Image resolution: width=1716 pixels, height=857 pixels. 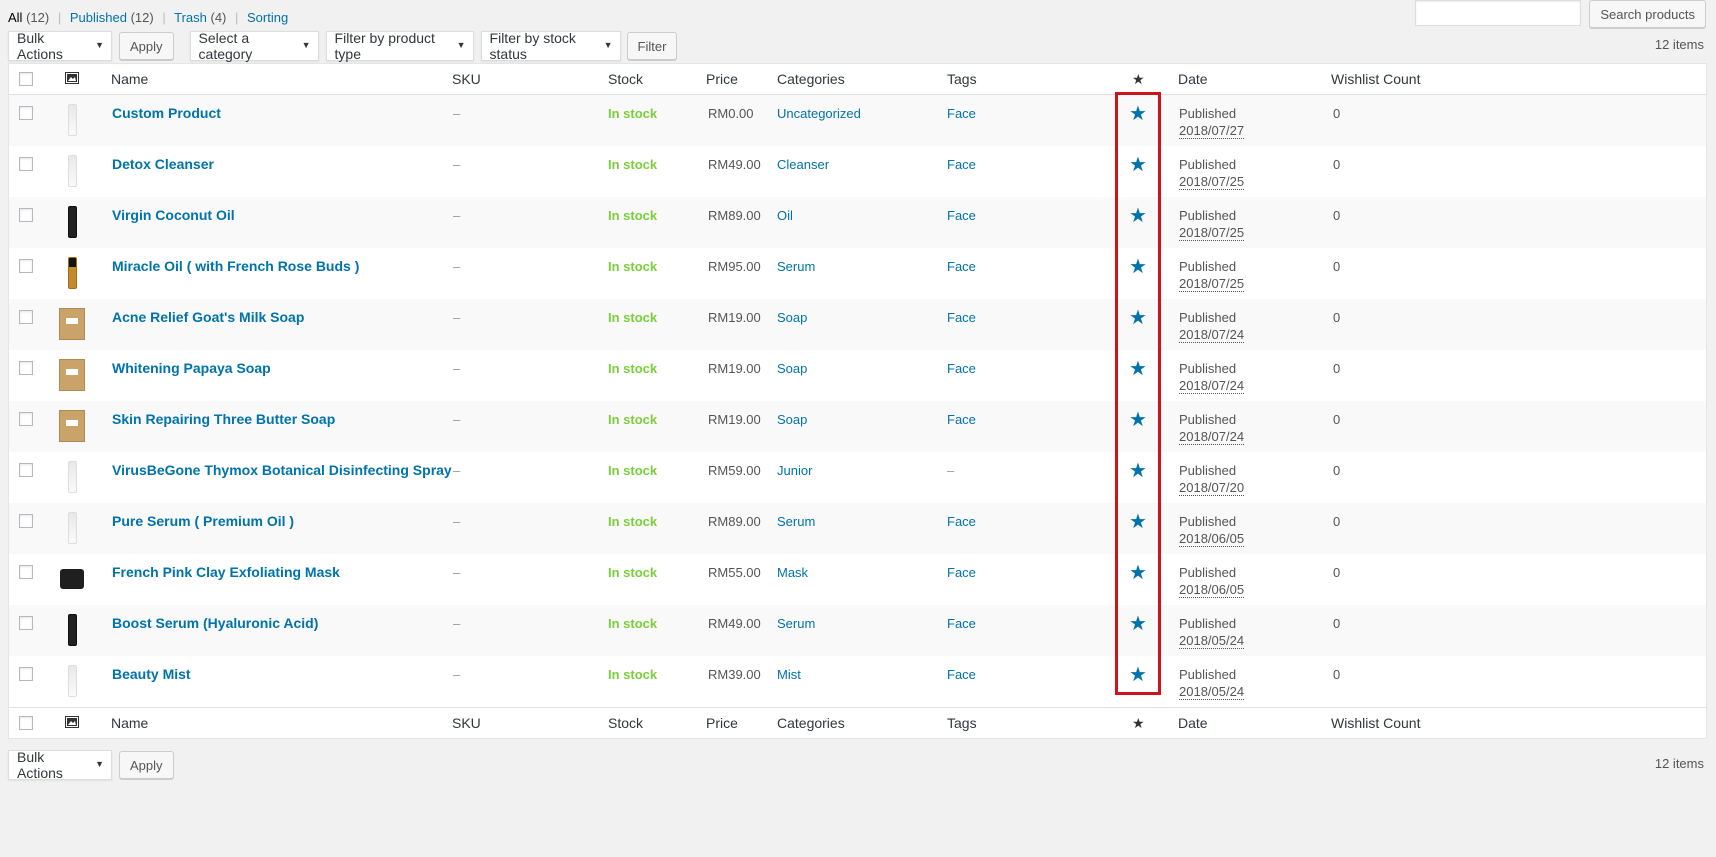 What do you see at coordinates (235, 266) in the screenshot?
I see `product-name-link: Miracle Oil ( with French Rose Buds )` at bounding box center [235, 266].